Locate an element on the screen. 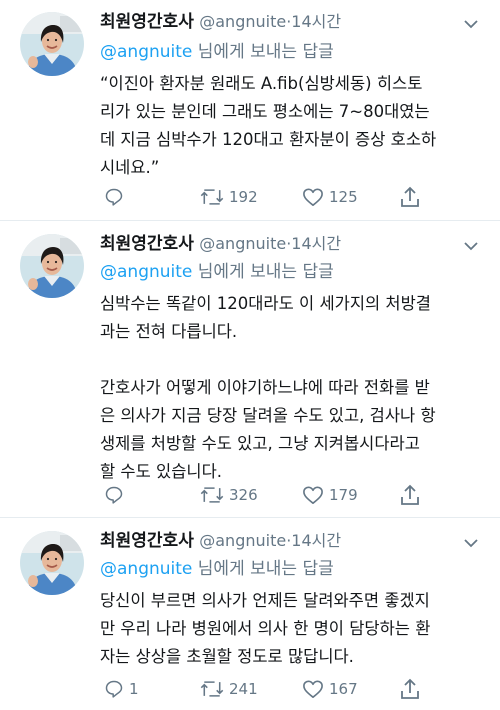  like-count: 167 is located at coordinates (343, 689).